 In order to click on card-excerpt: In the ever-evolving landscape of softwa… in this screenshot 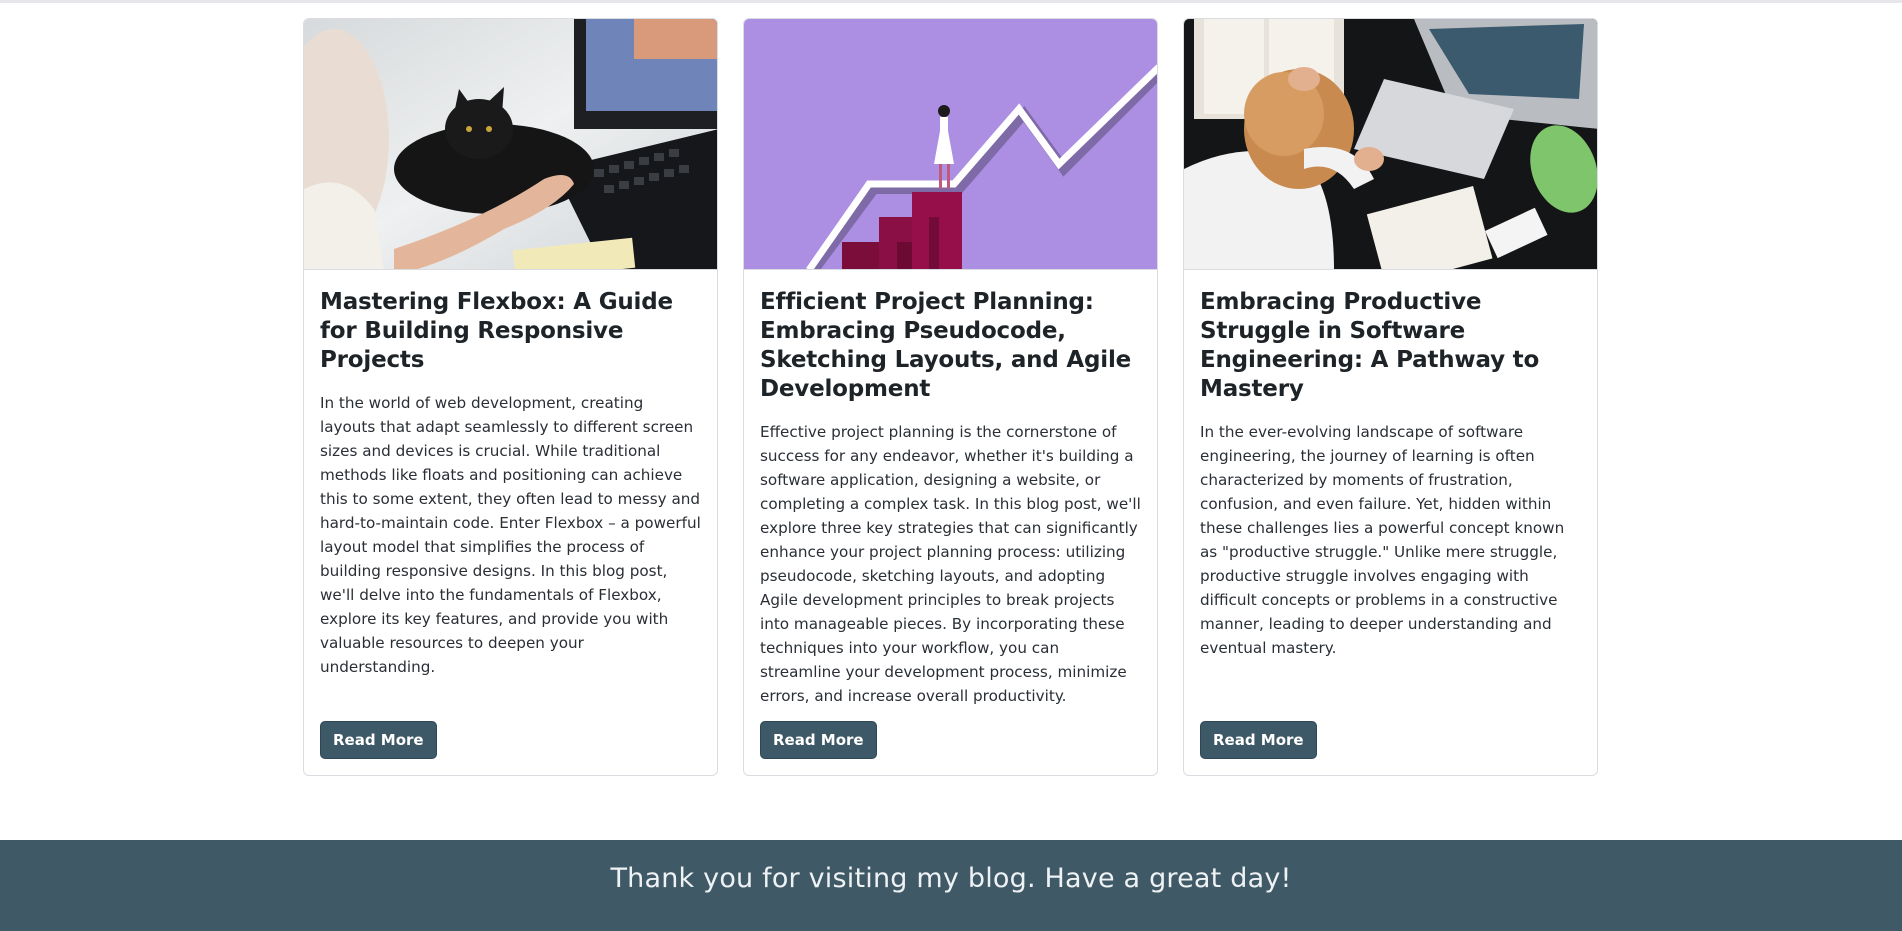, I will do `click(1382, 540)`.